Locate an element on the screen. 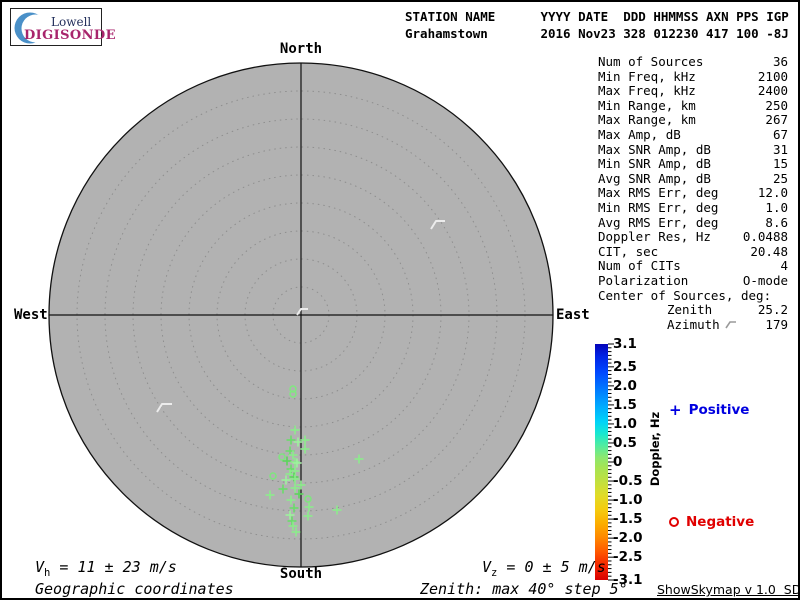 This screenshot has width=800, height=600. stat-row: Max RMS Err, deg 12.0 is located at coordinates (693, 193).